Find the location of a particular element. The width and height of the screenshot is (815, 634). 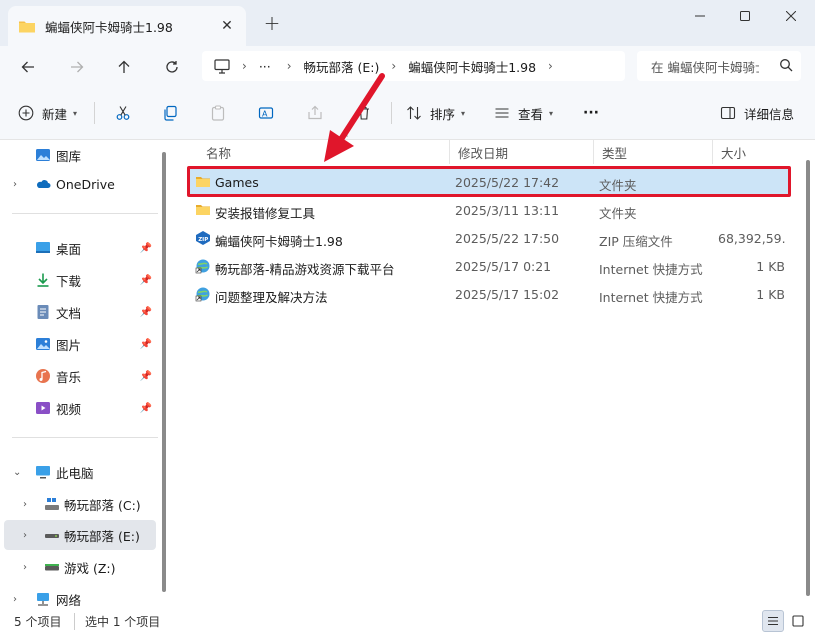

computer-icon is located at coordinates (222, 66).